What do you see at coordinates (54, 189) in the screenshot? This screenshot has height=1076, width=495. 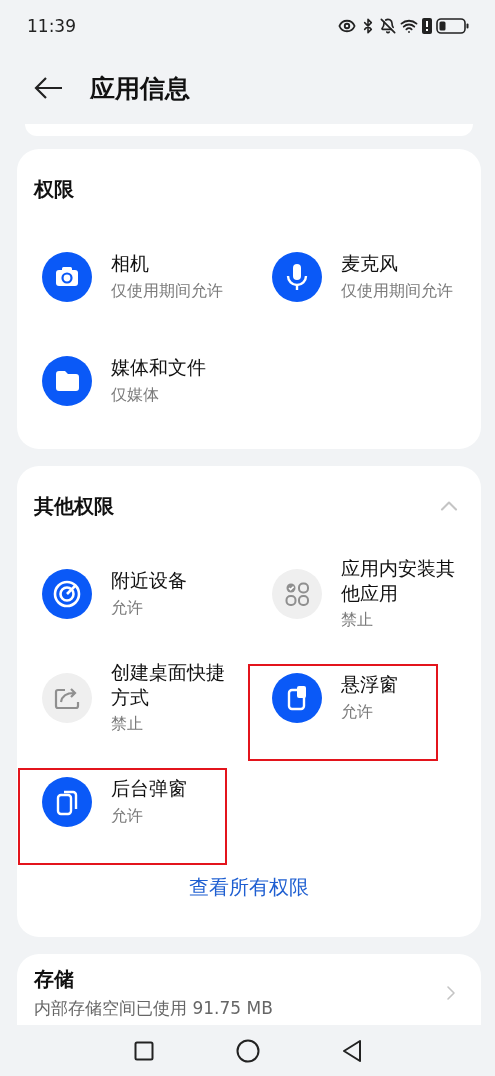 I see `section-title: 权限` at bounding box center [54, 189].